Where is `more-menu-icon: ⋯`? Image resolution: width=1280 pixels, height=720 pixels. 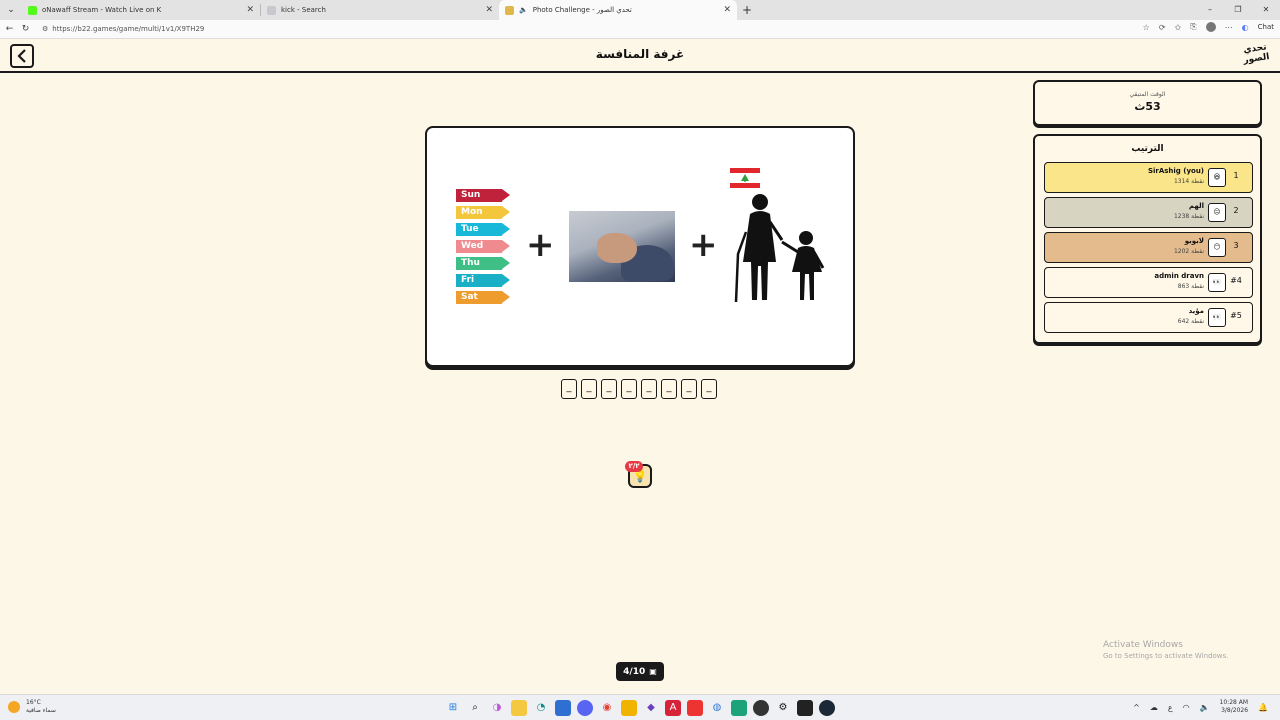
more-menu-icon: ⋯ is located at coordinates (1229, 27).